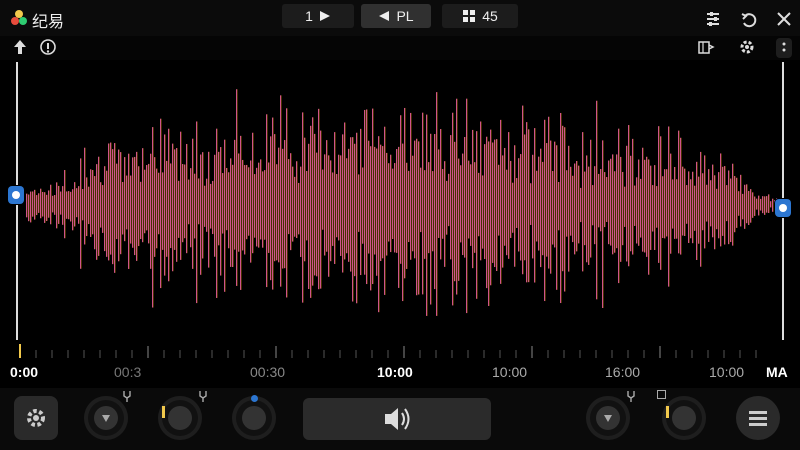 The width and height of the screenshot is (800, 450). I want to click on sliders-icon, so click(713, 19).